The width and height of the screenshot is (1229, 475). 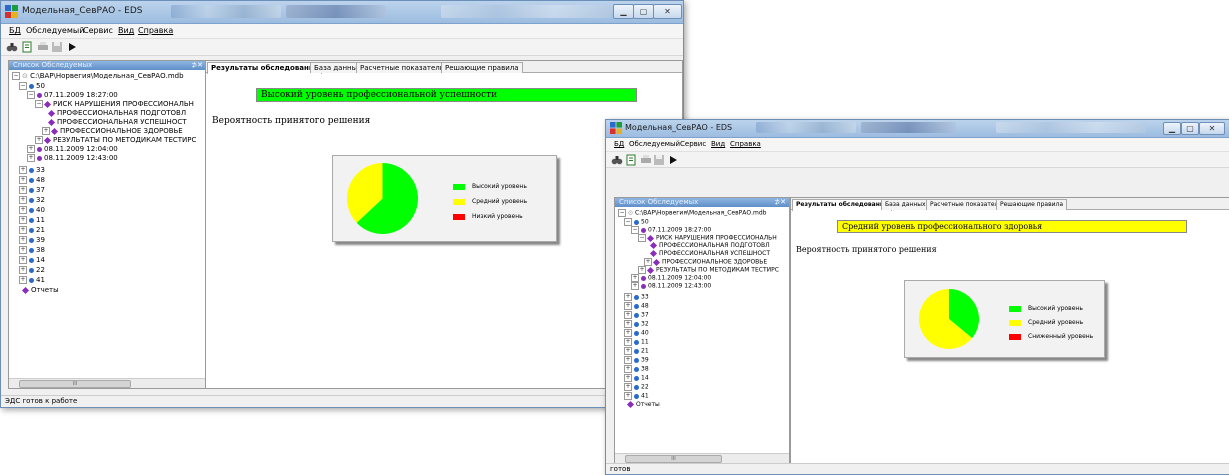 I want to click on session-icon, so click(x=39, y=95).